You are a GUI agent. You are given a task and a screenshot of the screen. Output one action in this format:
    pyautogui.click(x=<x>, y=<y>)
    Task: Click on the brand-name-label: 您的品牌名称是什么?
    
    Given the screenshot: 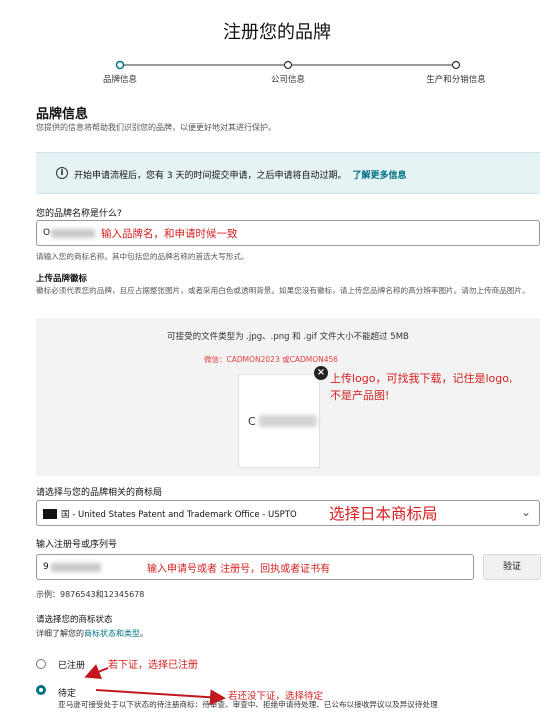 What is the action you would take?
    pyautogui.click(x=79, y=214)
    